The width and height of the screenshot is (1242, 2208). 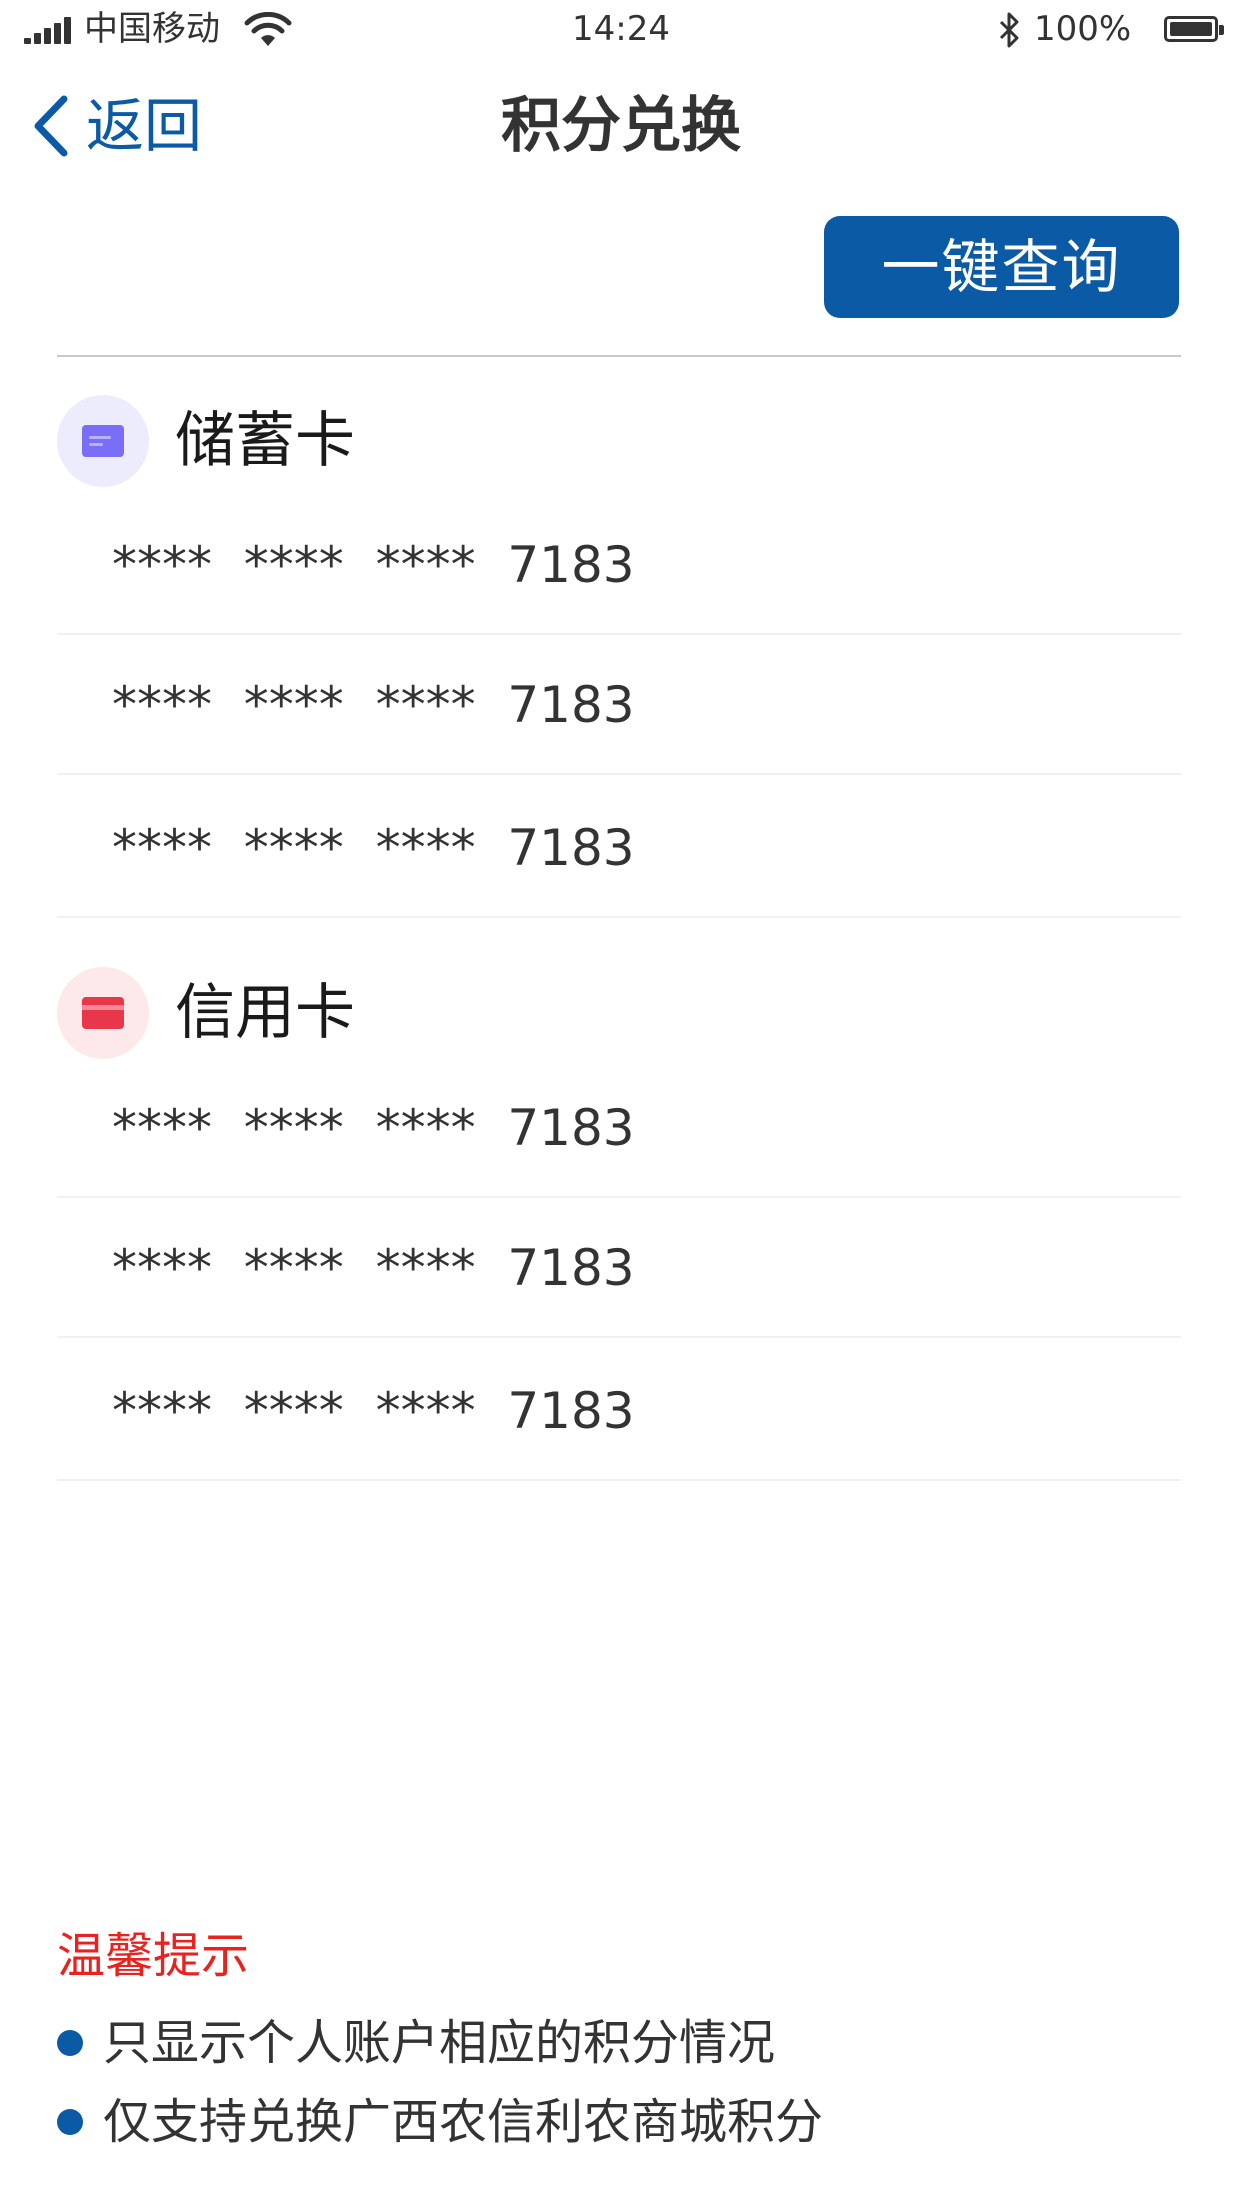 I want to click on debit-card-icon, so click(x=103, y=441).